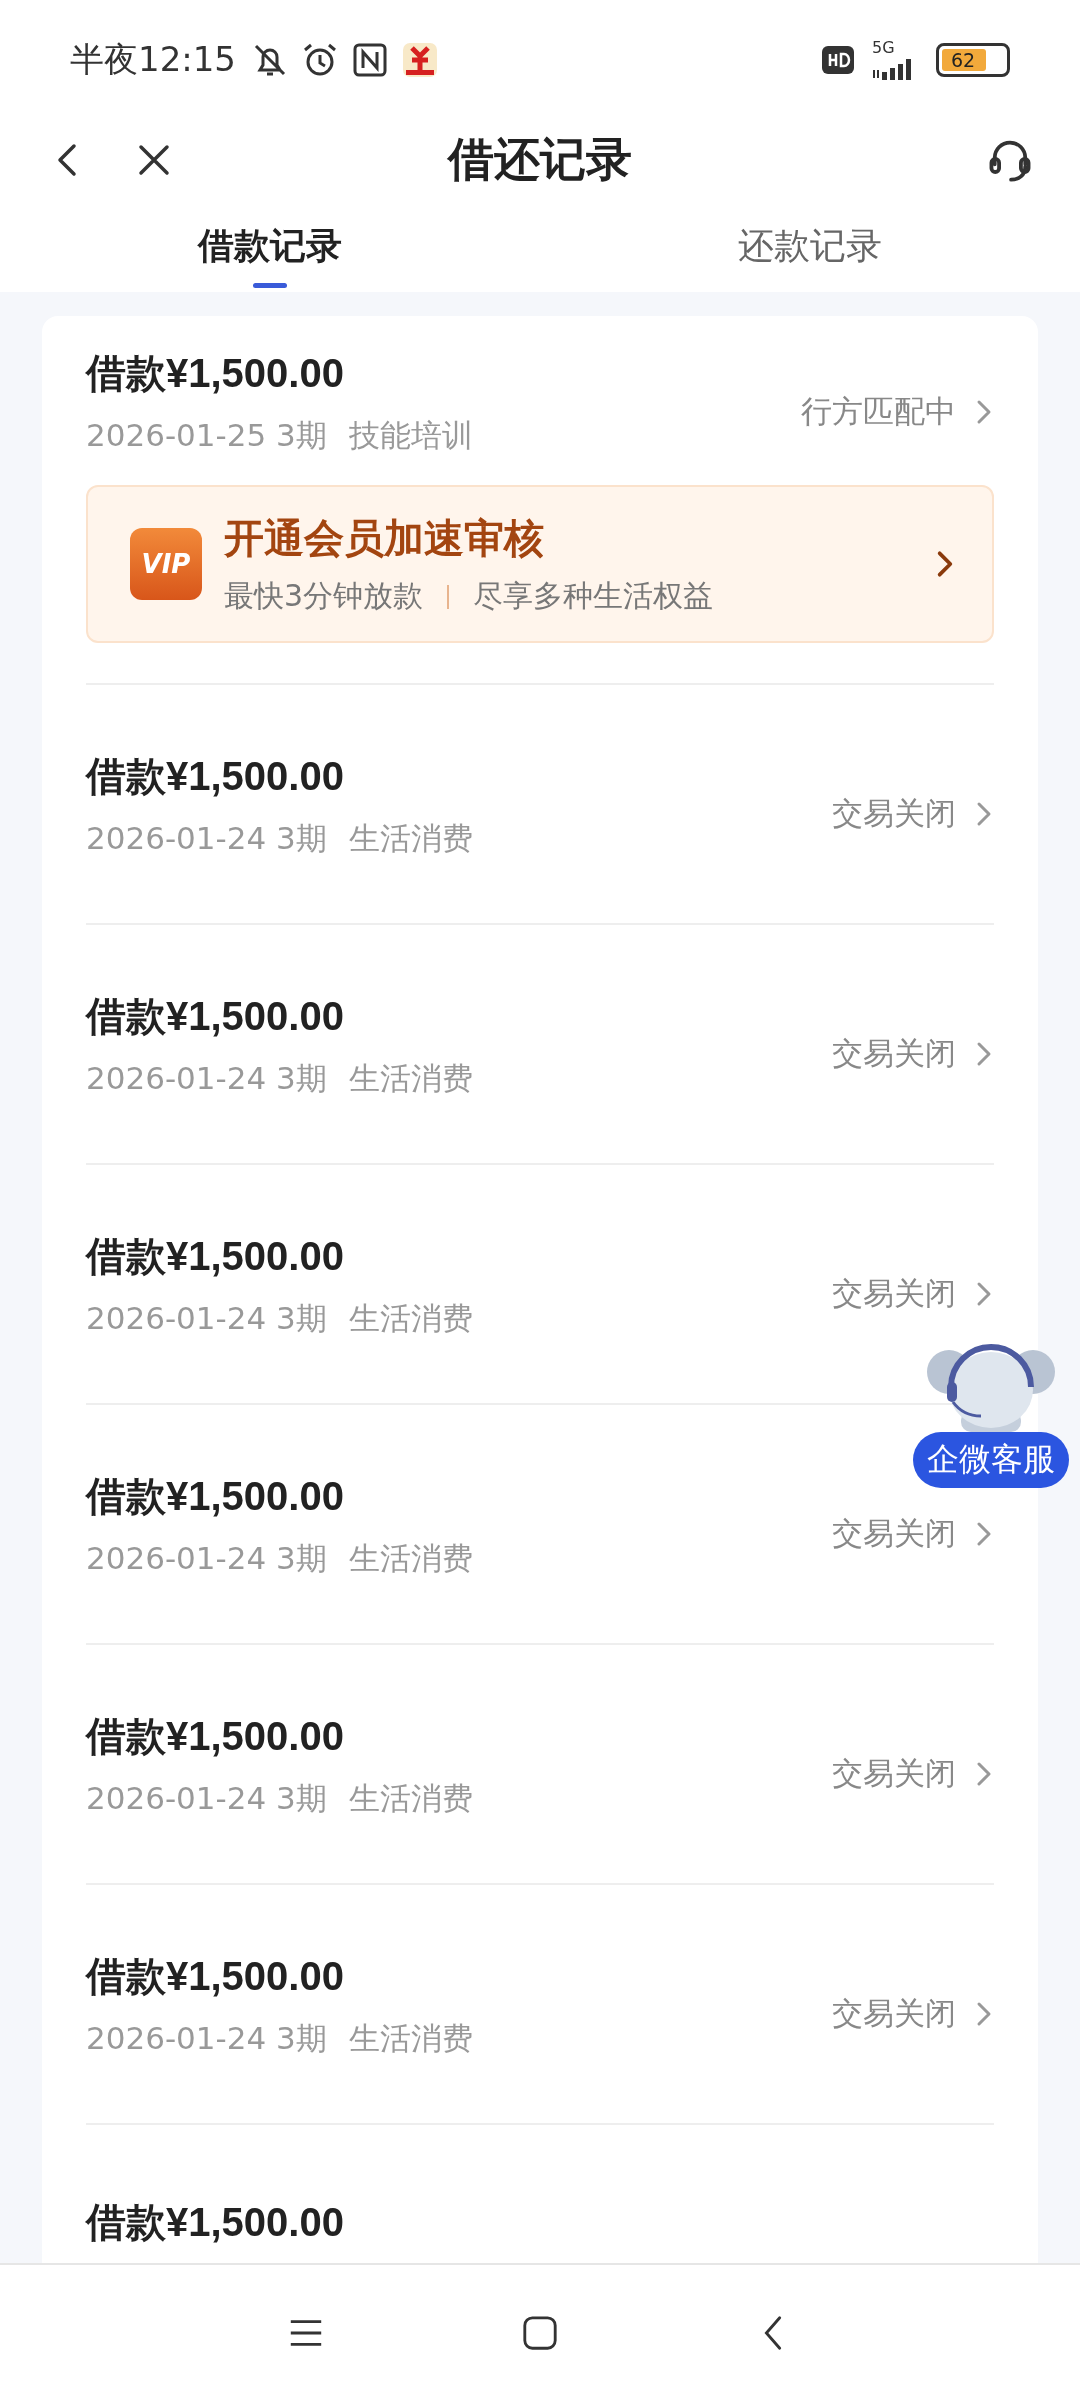 This screenshot has width=1080, height=2400. I want to click on home-icon, so click(540, 2332).